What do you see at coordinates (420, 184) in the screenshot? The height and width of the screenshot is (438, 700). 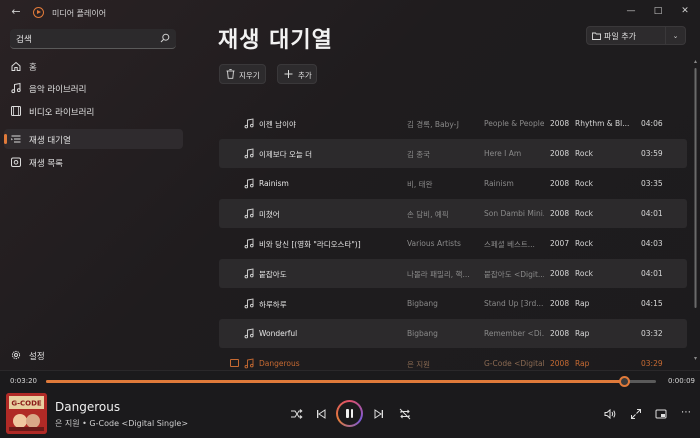 I see `track-artist: 비, 태완` at bounding box center [420, 184].